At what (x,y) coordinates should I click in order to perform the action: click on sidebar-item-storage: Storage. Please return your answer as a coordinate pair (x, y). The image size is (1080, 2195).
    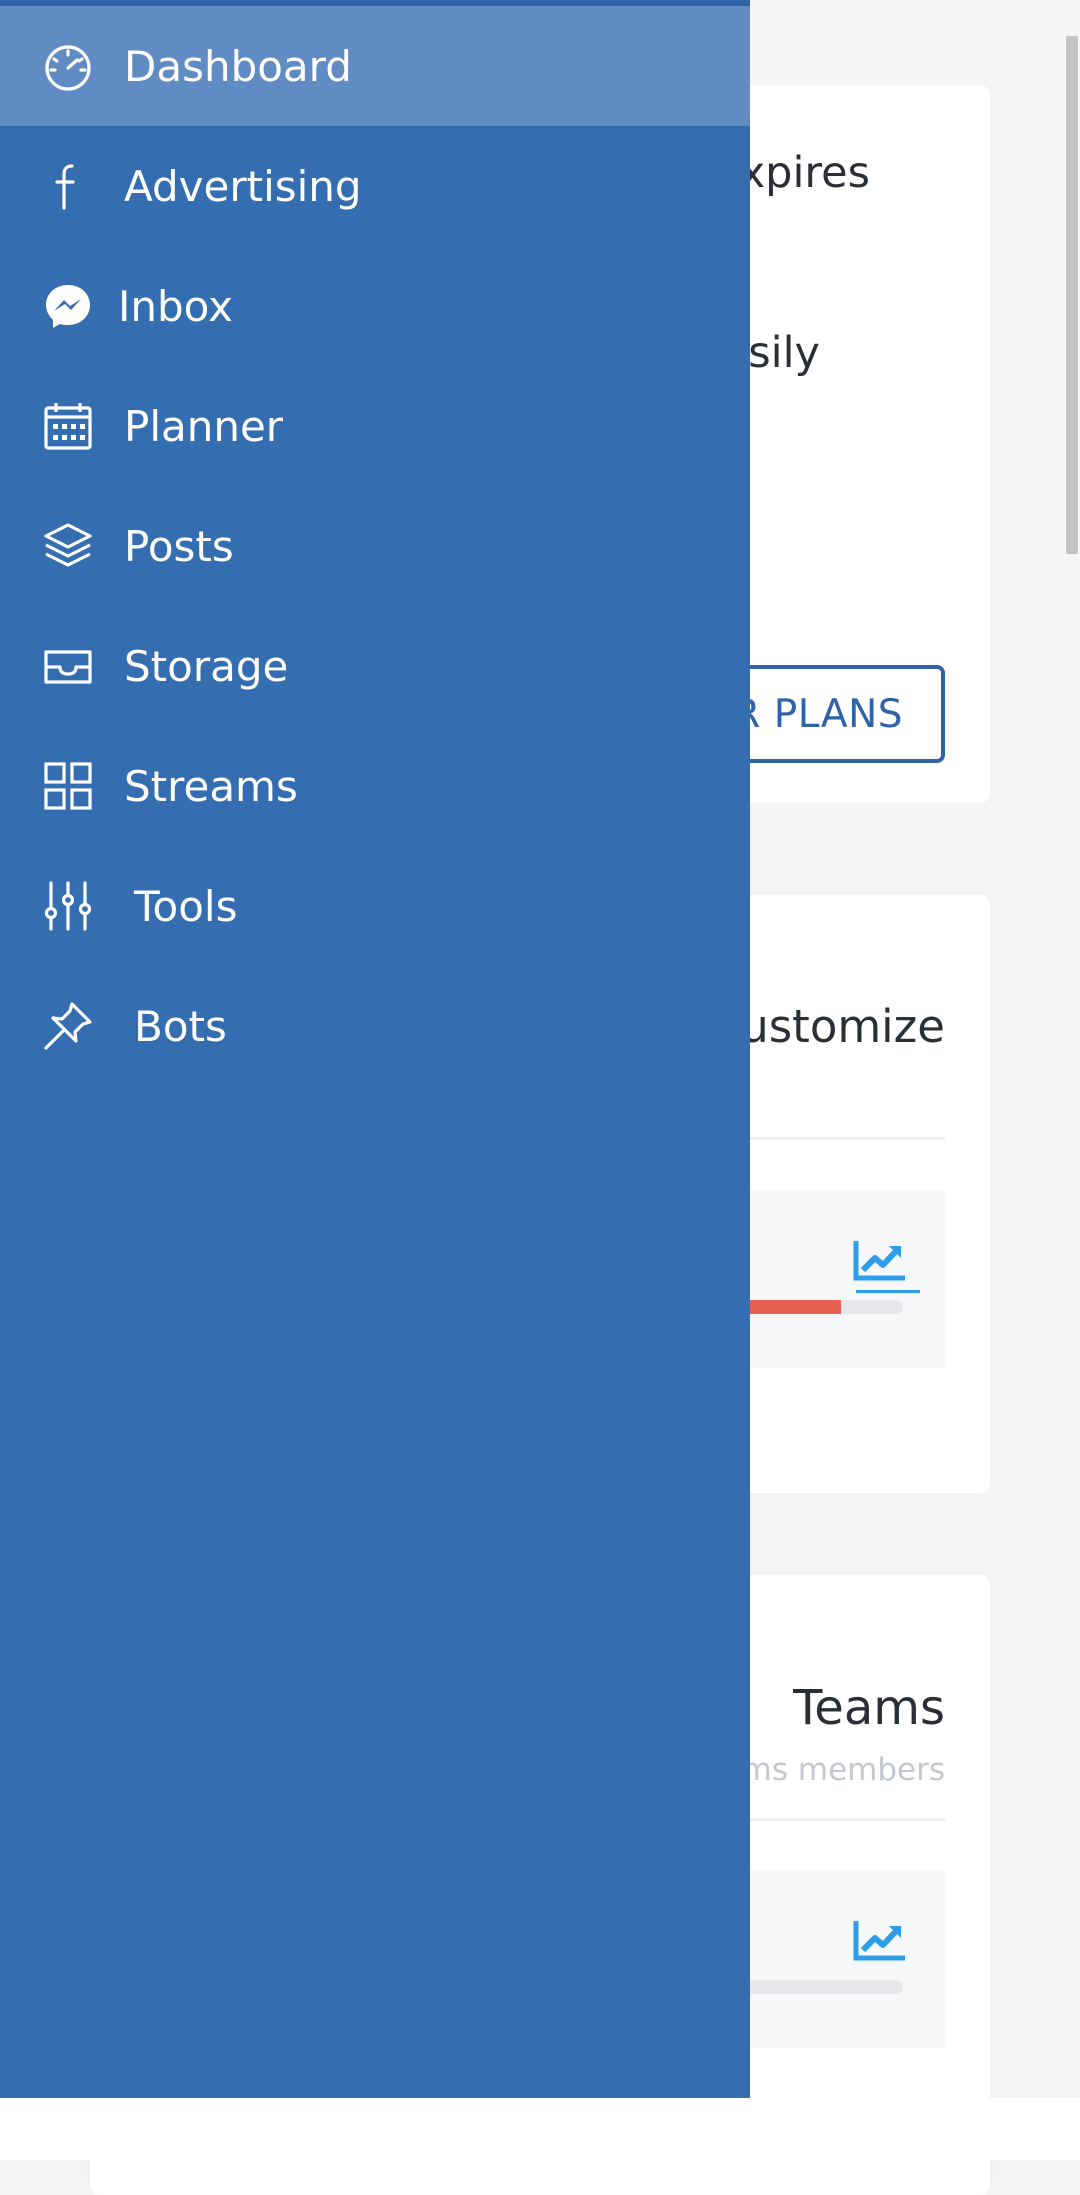
    Looking at the image, I should click on (375, 666).